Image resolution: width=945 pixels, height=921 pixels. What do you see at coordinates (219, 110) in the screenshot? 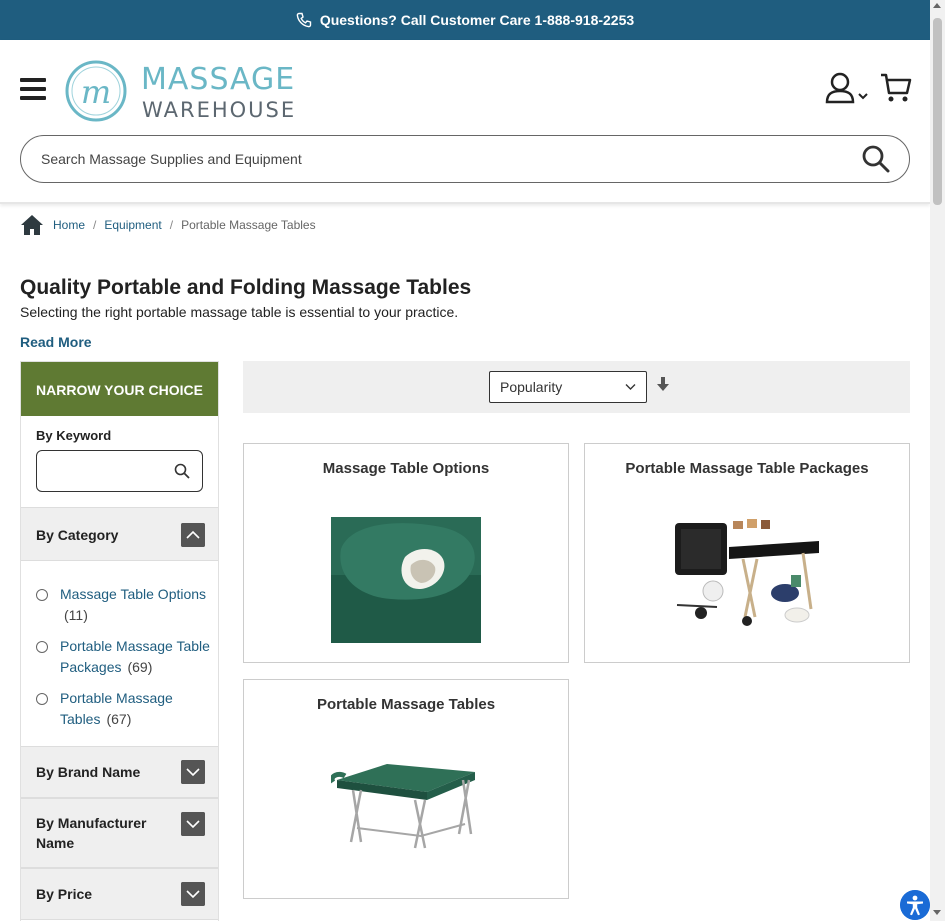
I see `logo-text-warehouse: WAREHOUSE` at bounding box center [219, 110].